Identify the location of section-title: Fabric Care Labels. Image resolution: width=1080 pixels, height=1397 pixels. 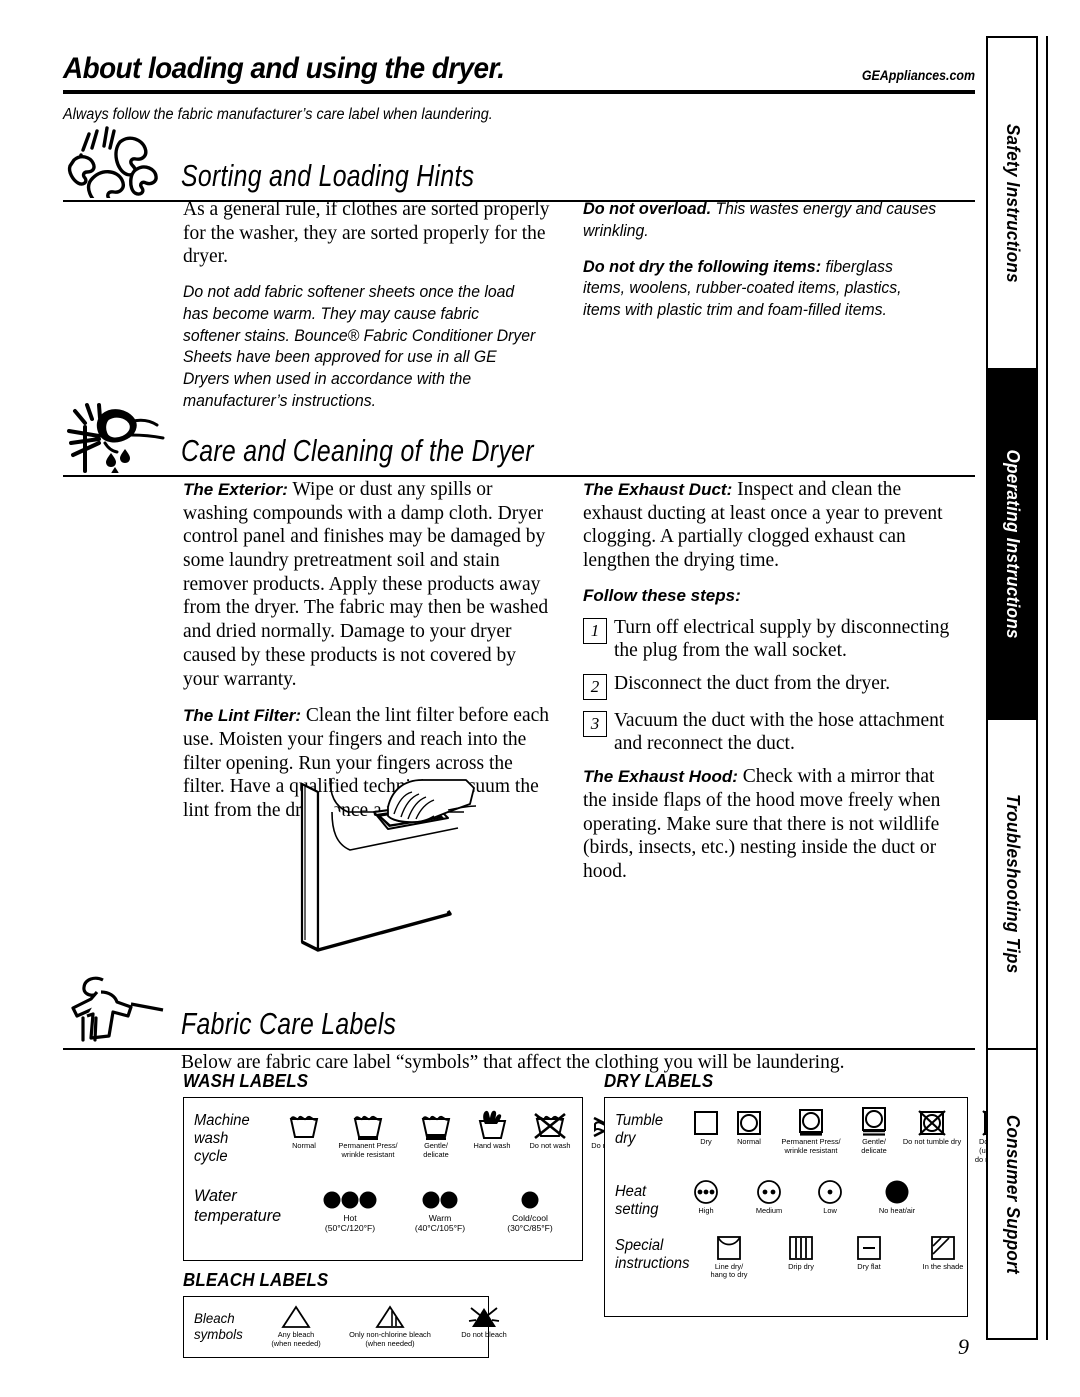
(289, 1023).